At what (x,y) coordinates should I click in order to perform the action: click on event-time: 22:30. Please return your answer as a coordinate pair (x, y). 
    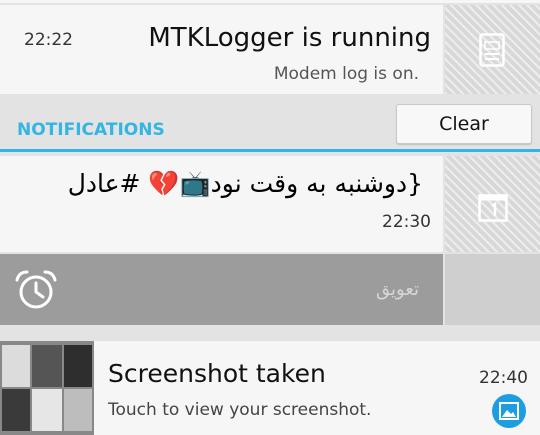
    Looking at the image, I should click on (406, 222).